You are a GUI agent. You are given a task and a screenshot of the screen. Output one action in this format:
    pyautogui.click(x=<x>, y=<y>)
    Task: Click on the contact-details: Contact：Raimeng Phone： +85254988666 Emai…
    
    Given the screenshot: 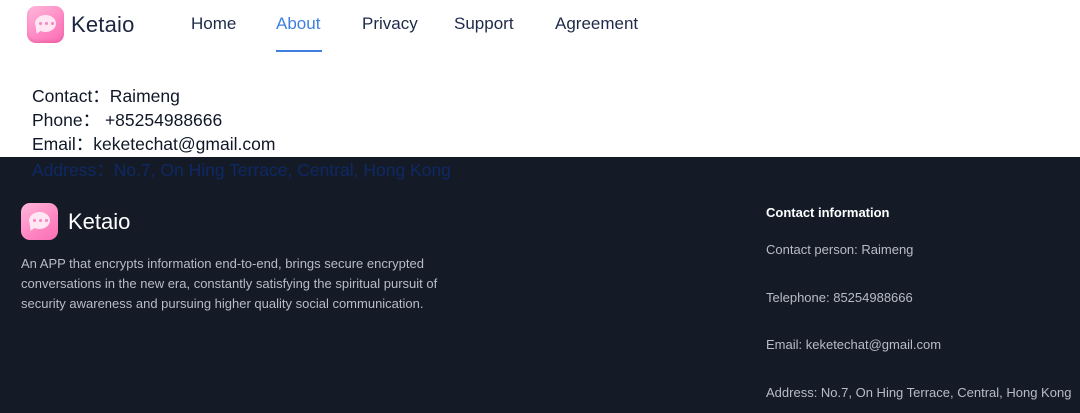 What is the action you would take?
    pyautogui.click(x=153, y=104)
    